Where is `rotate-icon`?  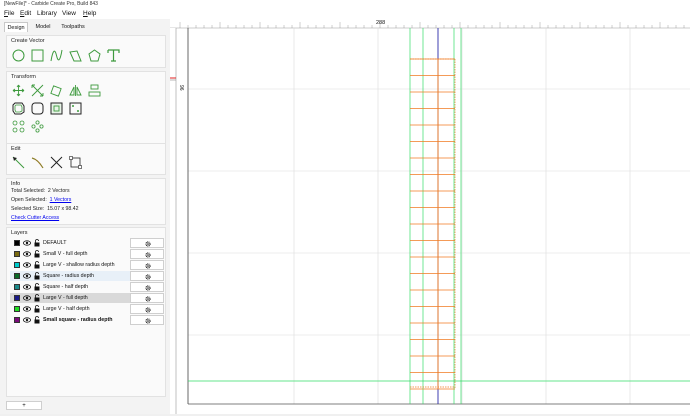 rotate-icon is located at coordinates (56, 90).